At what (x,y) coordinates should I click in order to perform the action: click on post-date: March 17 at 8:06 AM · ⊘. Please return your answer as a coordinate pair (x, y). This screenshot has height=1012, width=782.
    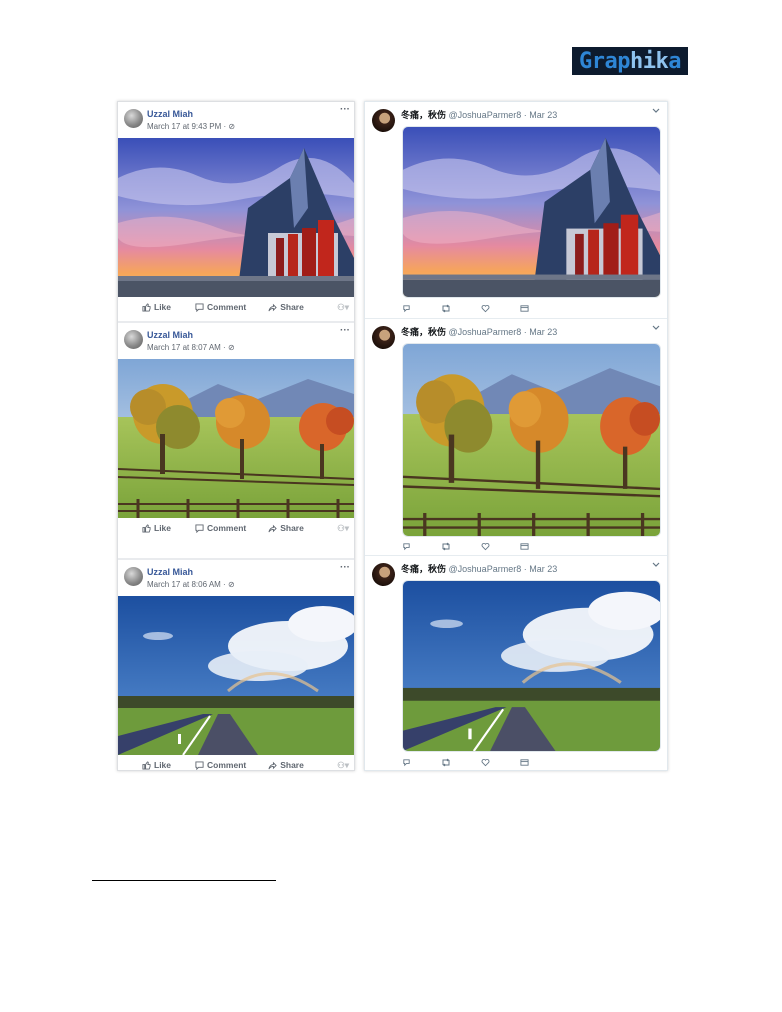
    Looking at the image, I should click on (191, 584).